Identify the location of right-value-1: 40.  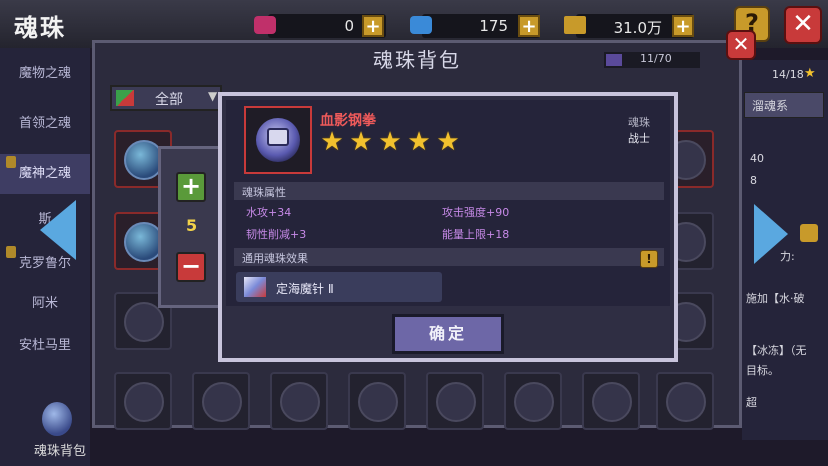
(757, 158).